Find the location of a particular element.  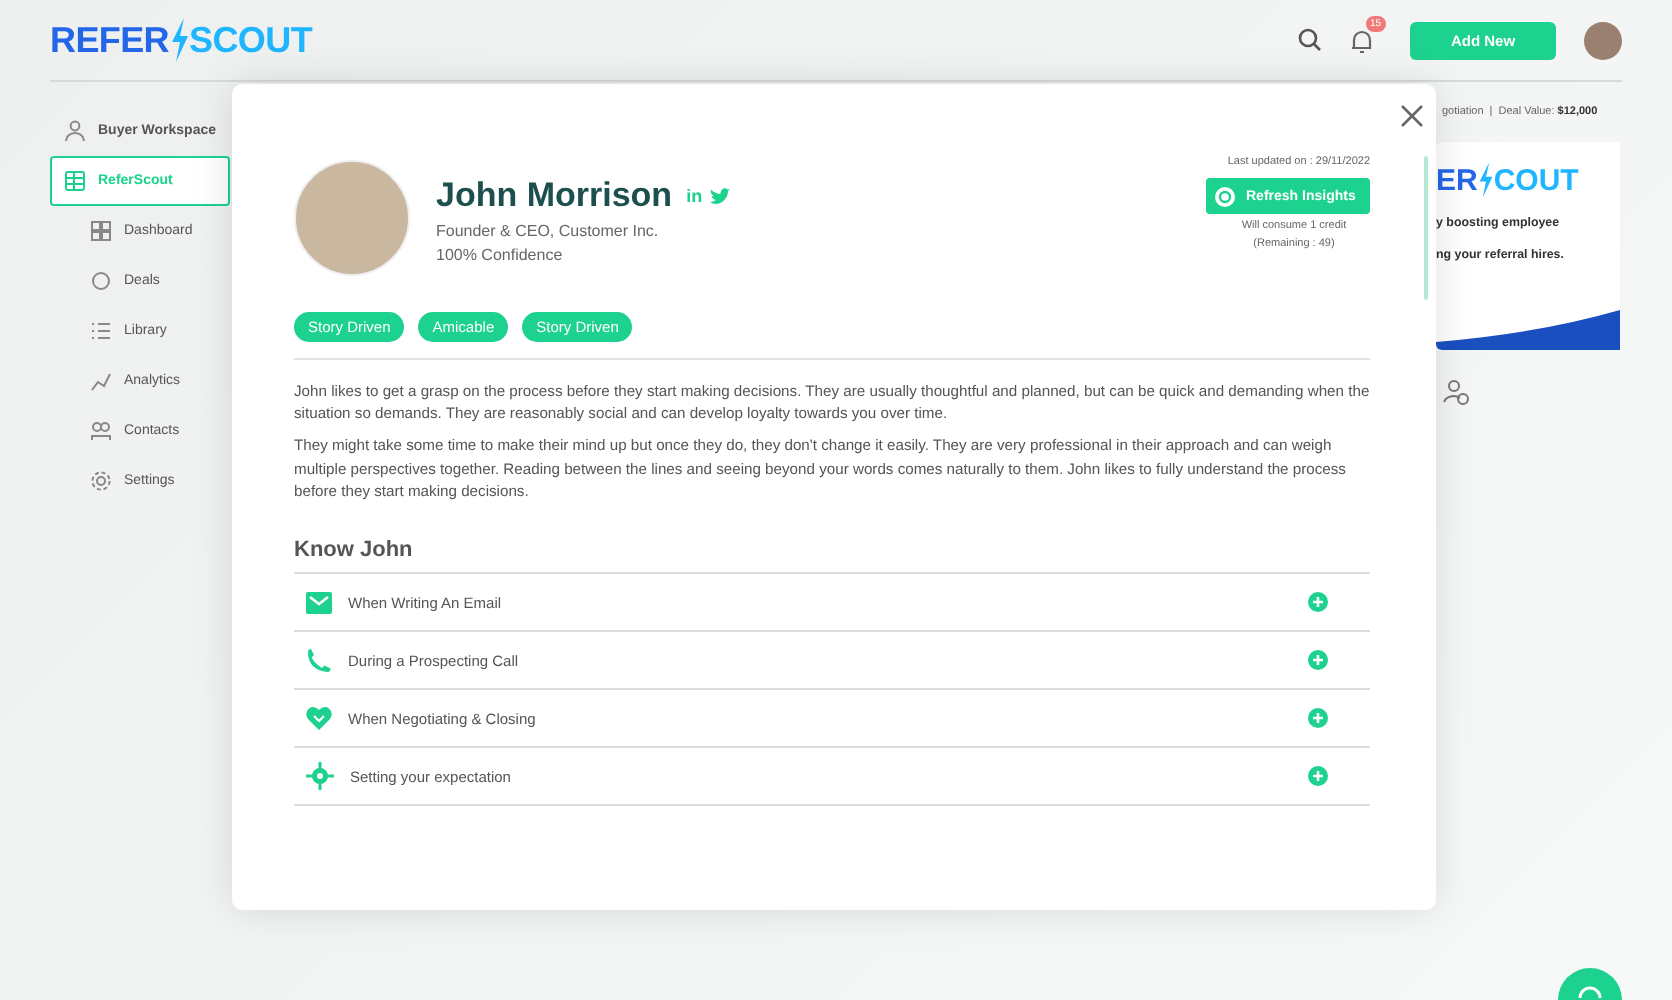

scrollbar is located at coordinates (1426, 228).